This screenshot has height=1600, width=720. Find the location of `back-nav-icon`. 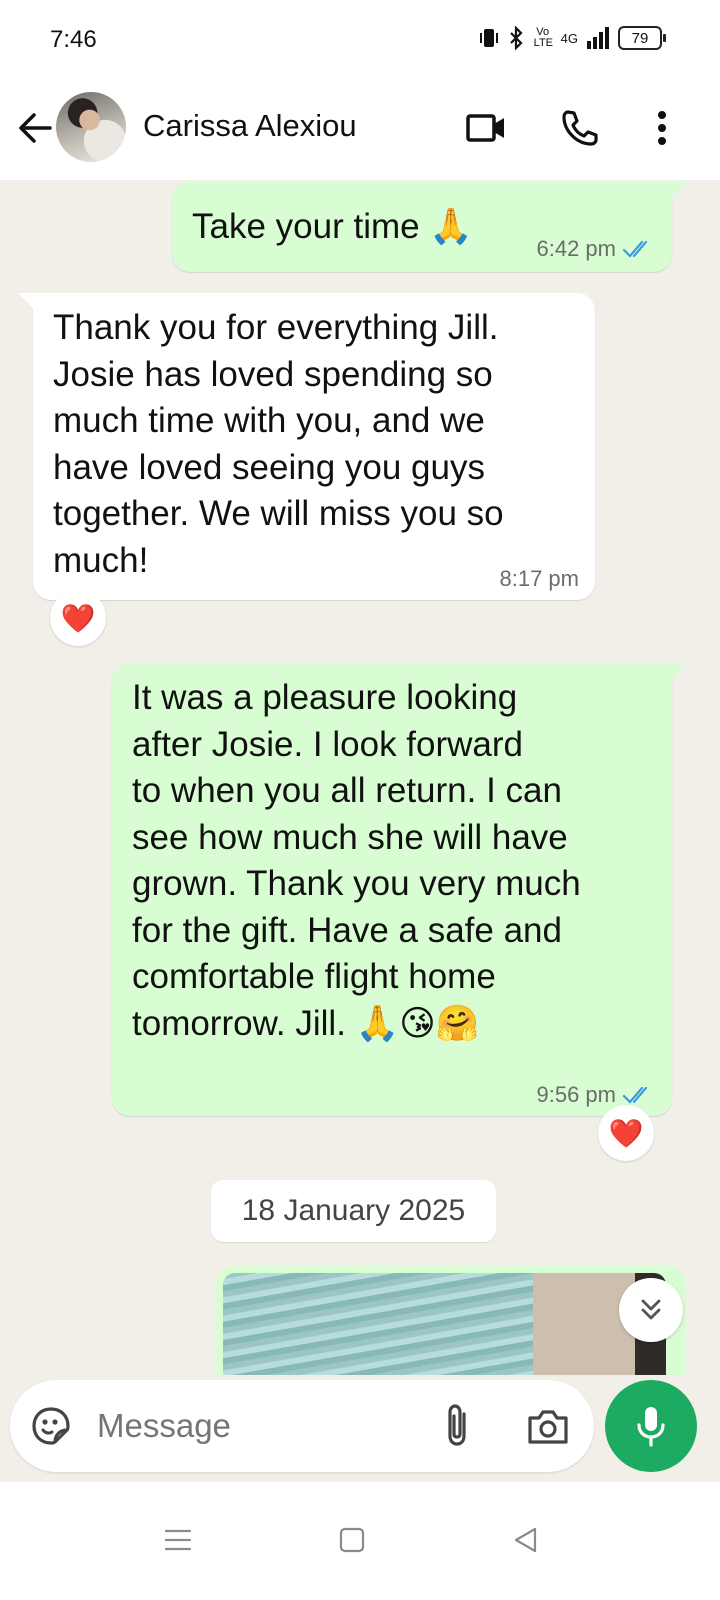

back-nav-icon is located at coordinates (526, 1540).